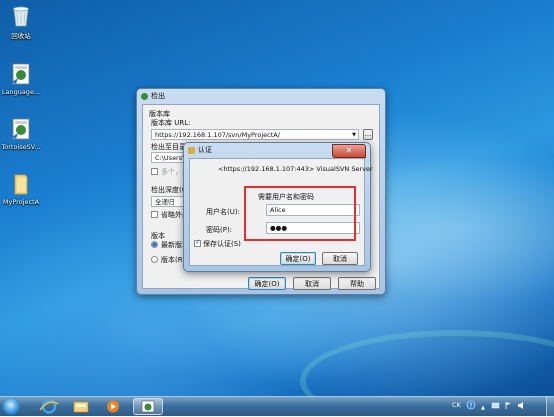  I want to click on help-icon: ?, so click(471, 406).